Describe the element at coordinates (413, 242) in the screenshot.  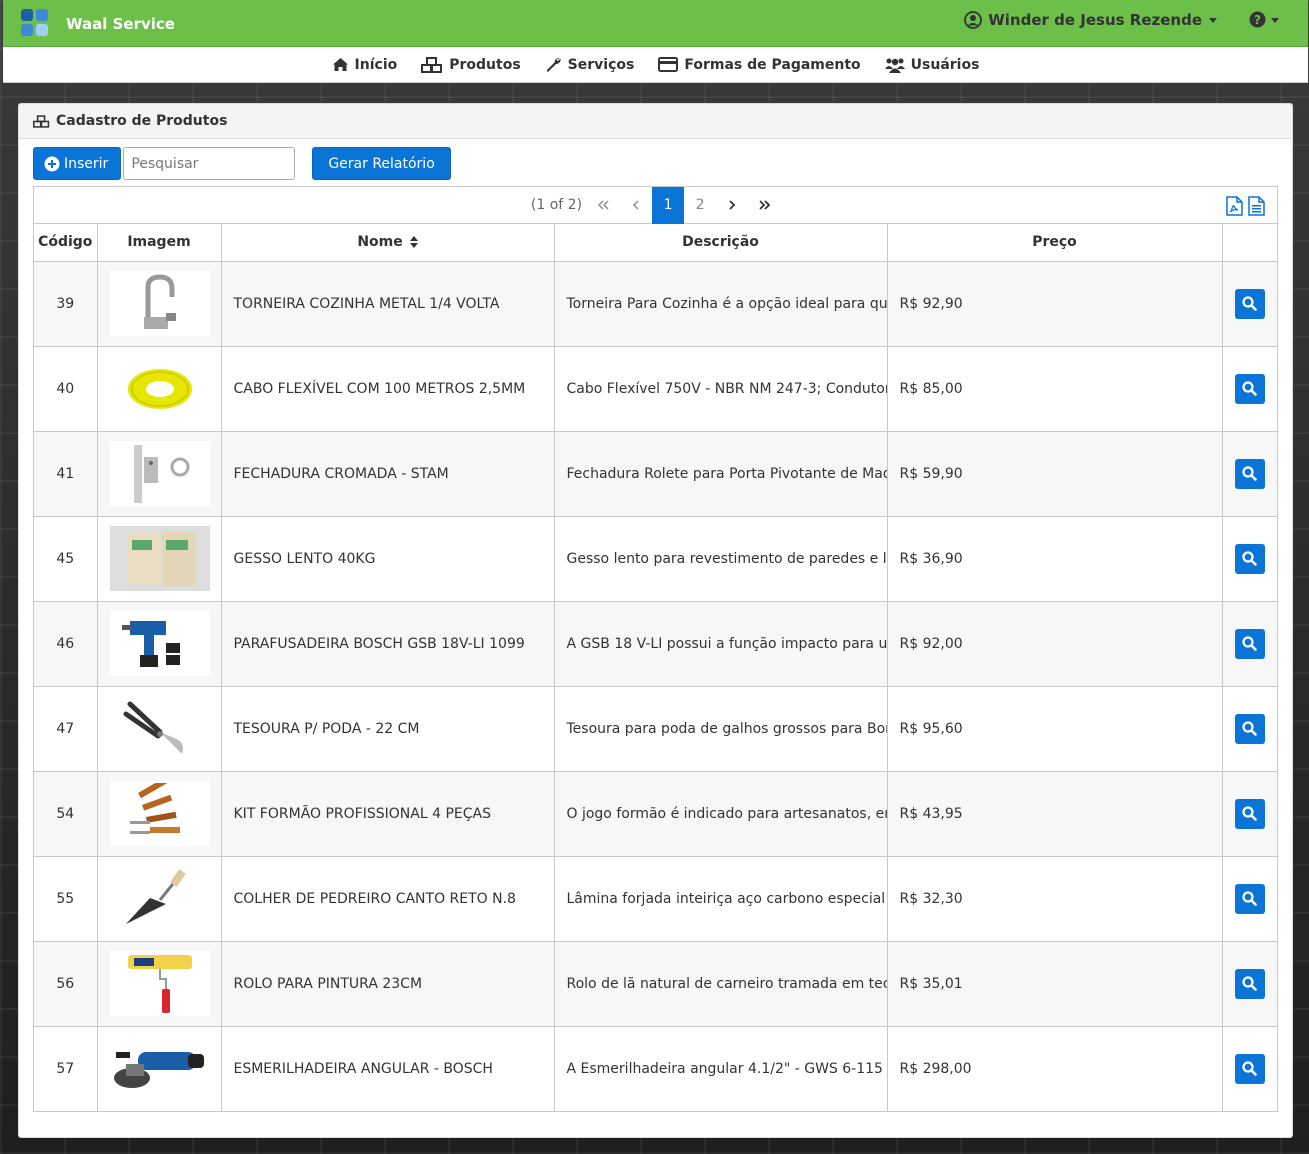
I see `sort-icon` at that location.